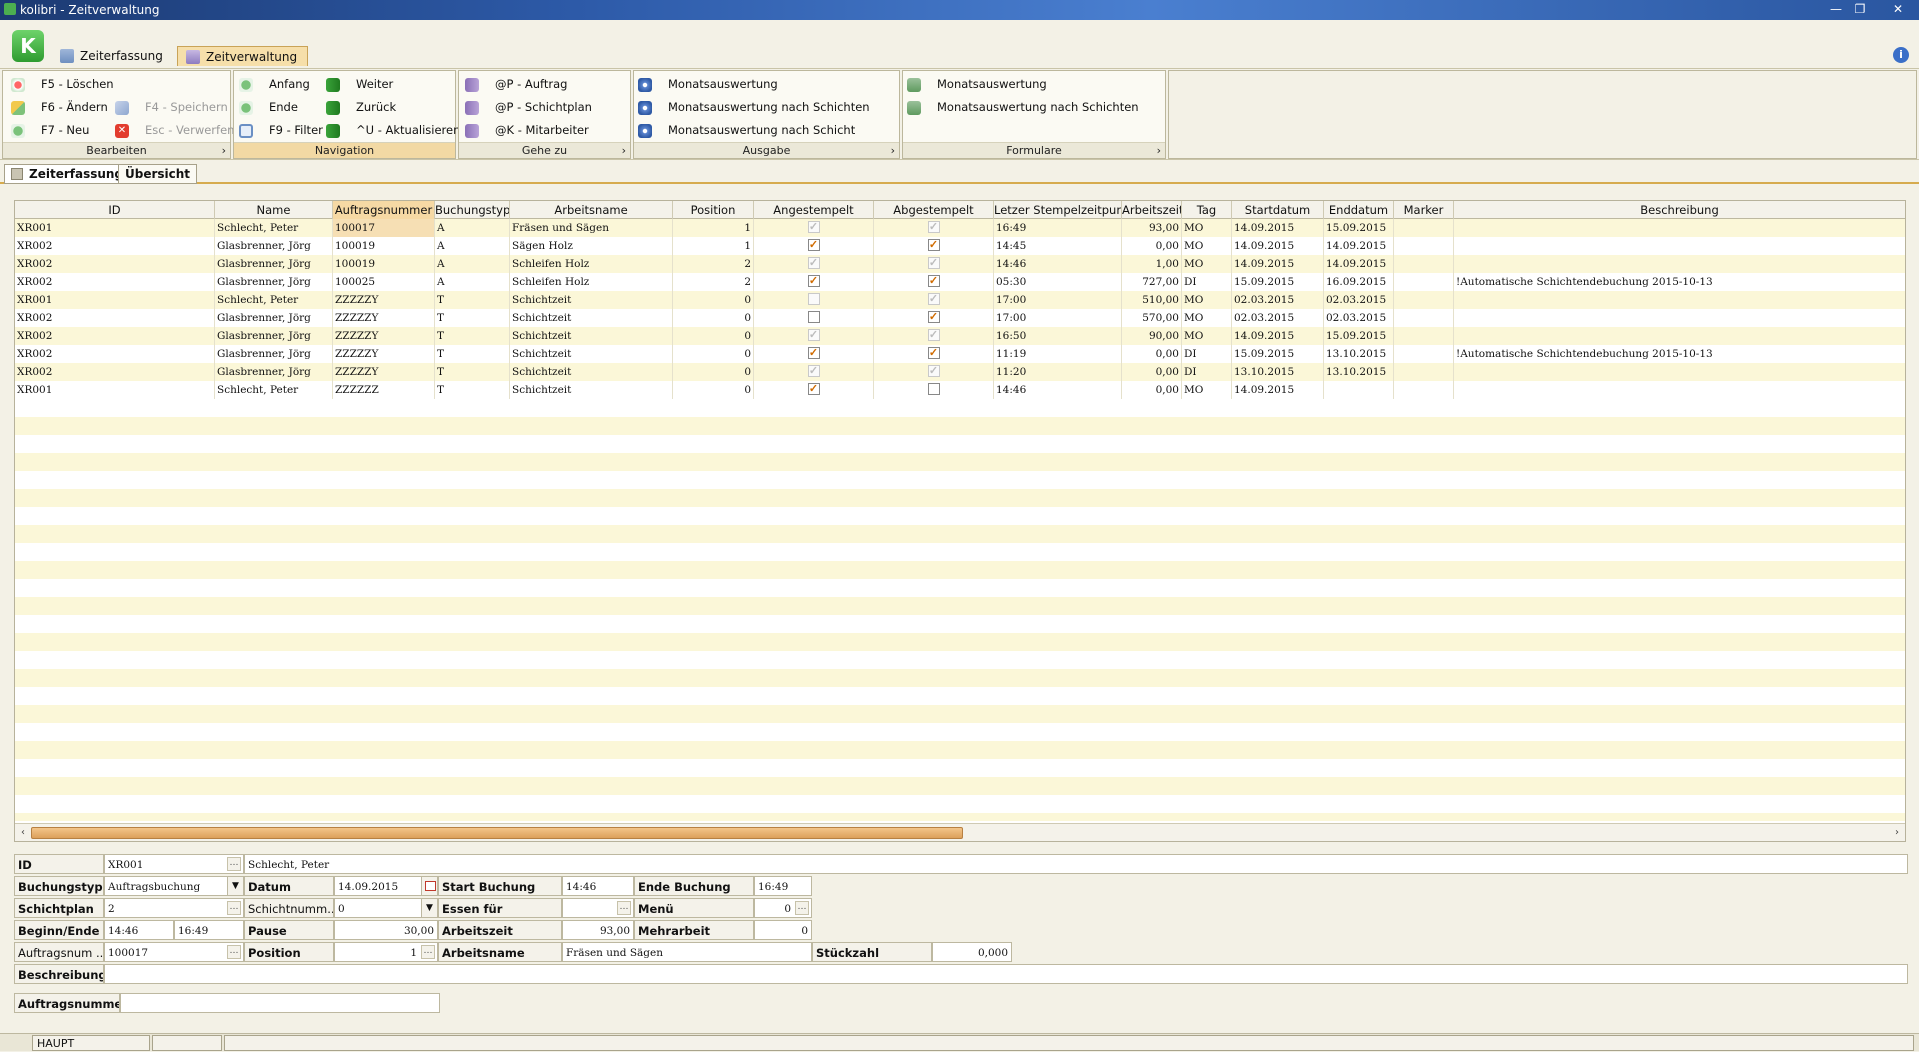 The image size is (1919, 1052). I want to click on cell-start: 13.10.2015, so click(1278, 372).